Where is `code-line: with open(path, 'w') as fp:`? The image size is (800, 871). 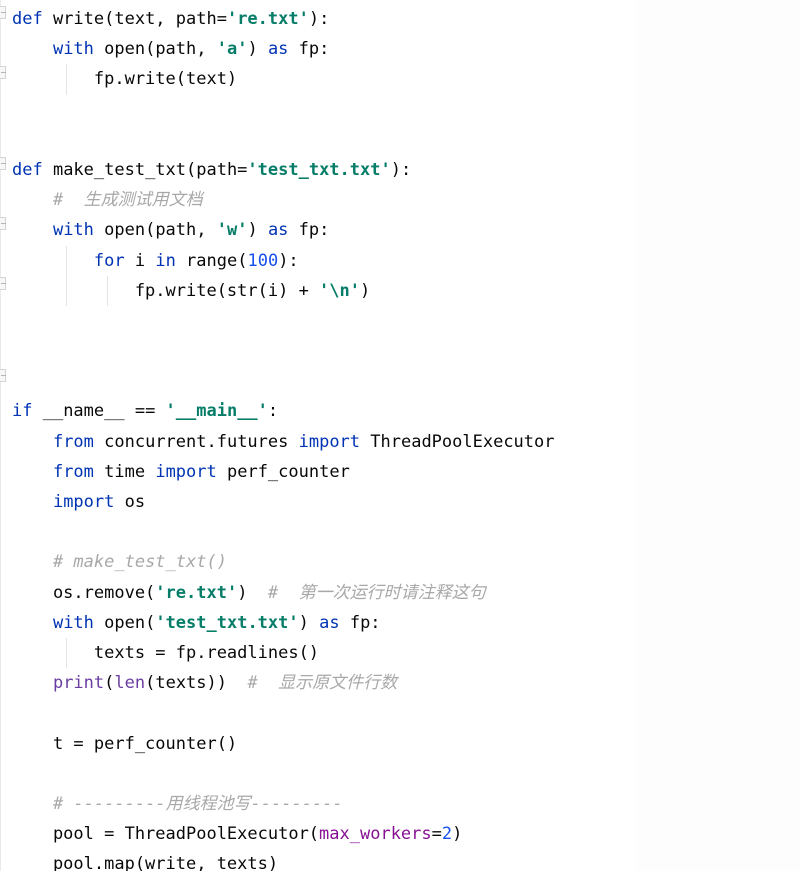
code-line: with open(path, 'w') as fp: is located at coordinates (400, 230).